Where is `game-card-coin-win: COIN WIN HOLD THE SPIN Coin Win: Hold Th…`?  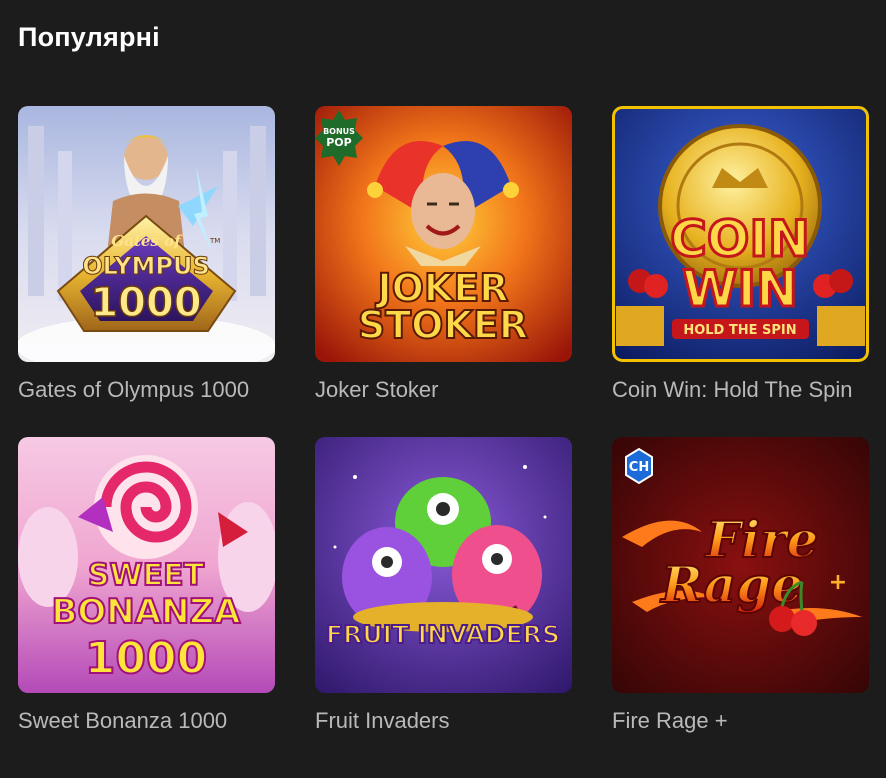
game-card-coin-win: COIN WIN HOLD THE SPIN Coin Win: Hold Th… is located at coordinates (740, 254).